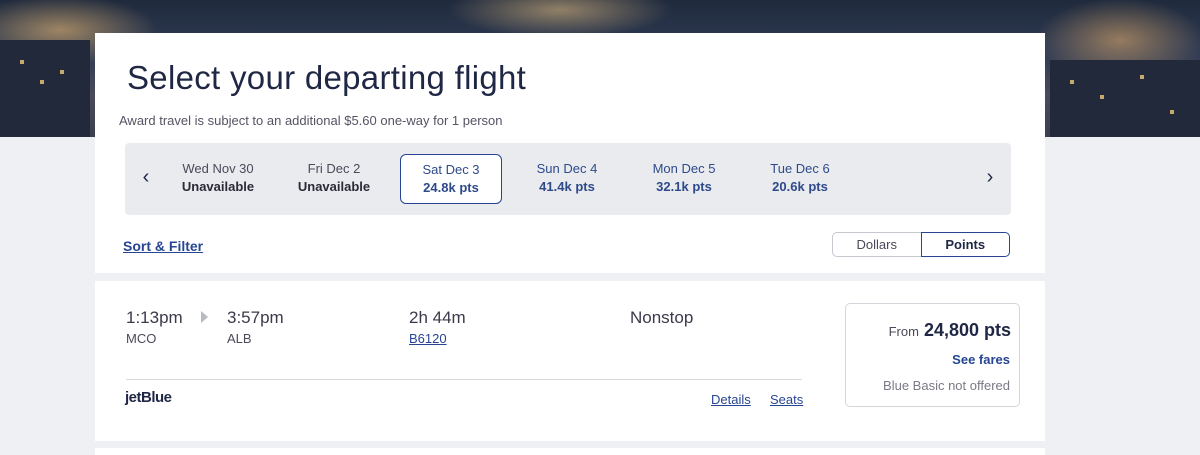 This screenshot has width=1200, height=455. What do you see at coordinates (239, 338) in the screenshot?
I see `arrival-airport: ALB` at bounding box center [239, 338].